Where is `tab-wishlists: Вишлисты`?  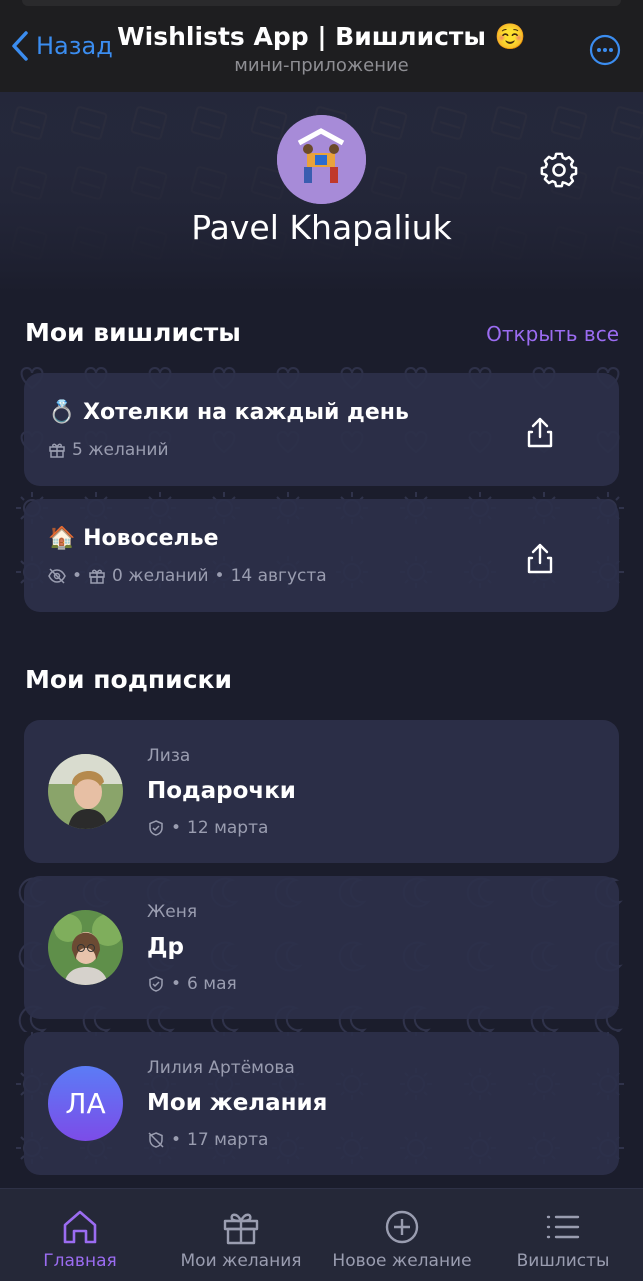 tab-wishlists: Вишлисты is located at coordinates (563, 1235).